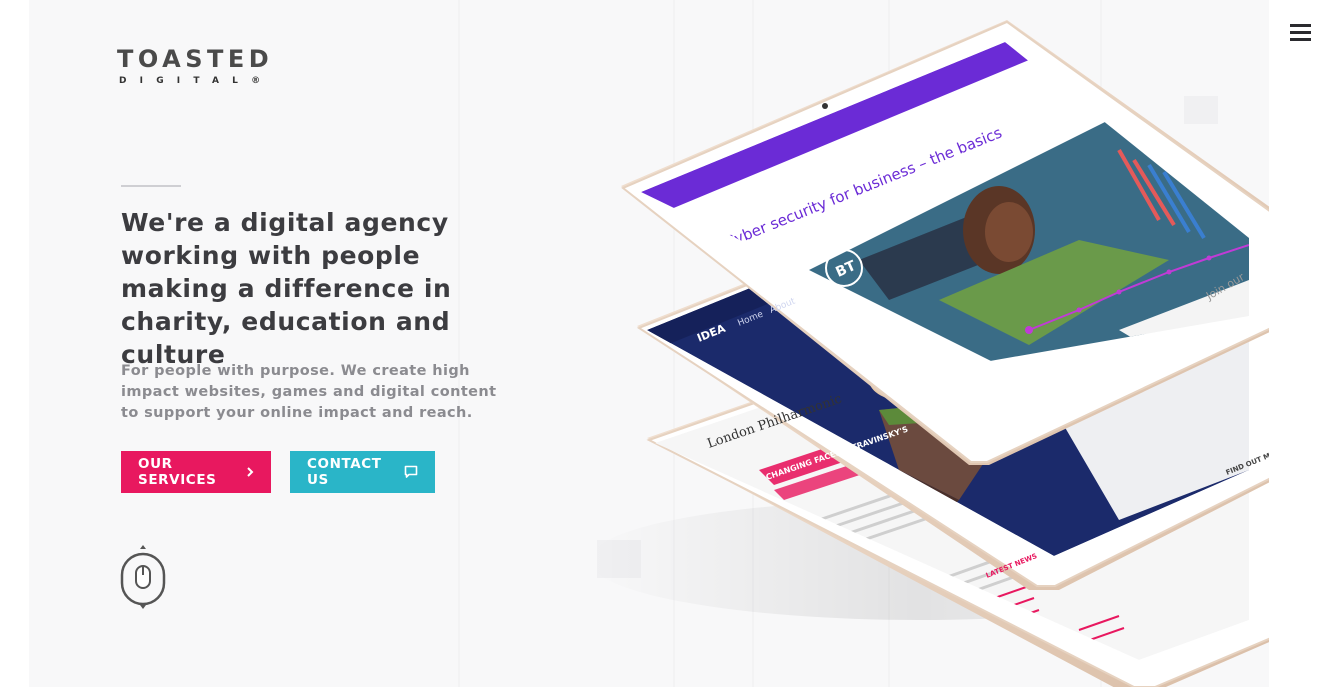 This screenshot has height=687, width=1320. I want to click on logo-wordmark: TOASTED, so click(195, 59).